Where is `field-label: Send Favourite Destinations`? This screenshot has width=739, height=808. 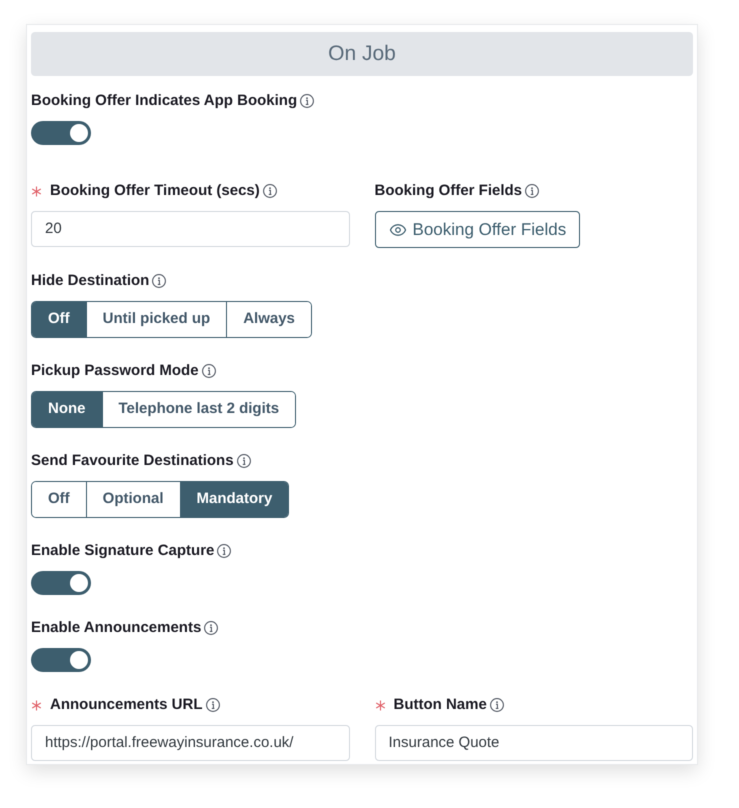 field-label: Send Favourite Destinations is located at coordinates (132, 461).